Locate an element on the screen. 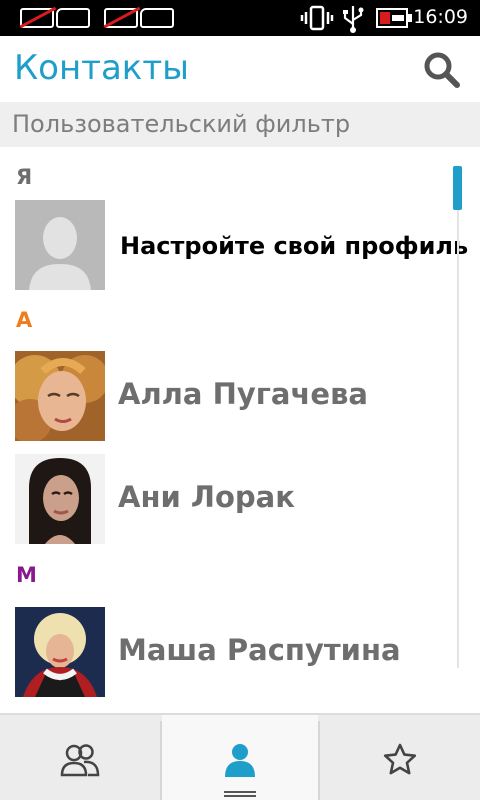  filter-bar: Пользовательский фильтр is located at coordinates (240, 124).